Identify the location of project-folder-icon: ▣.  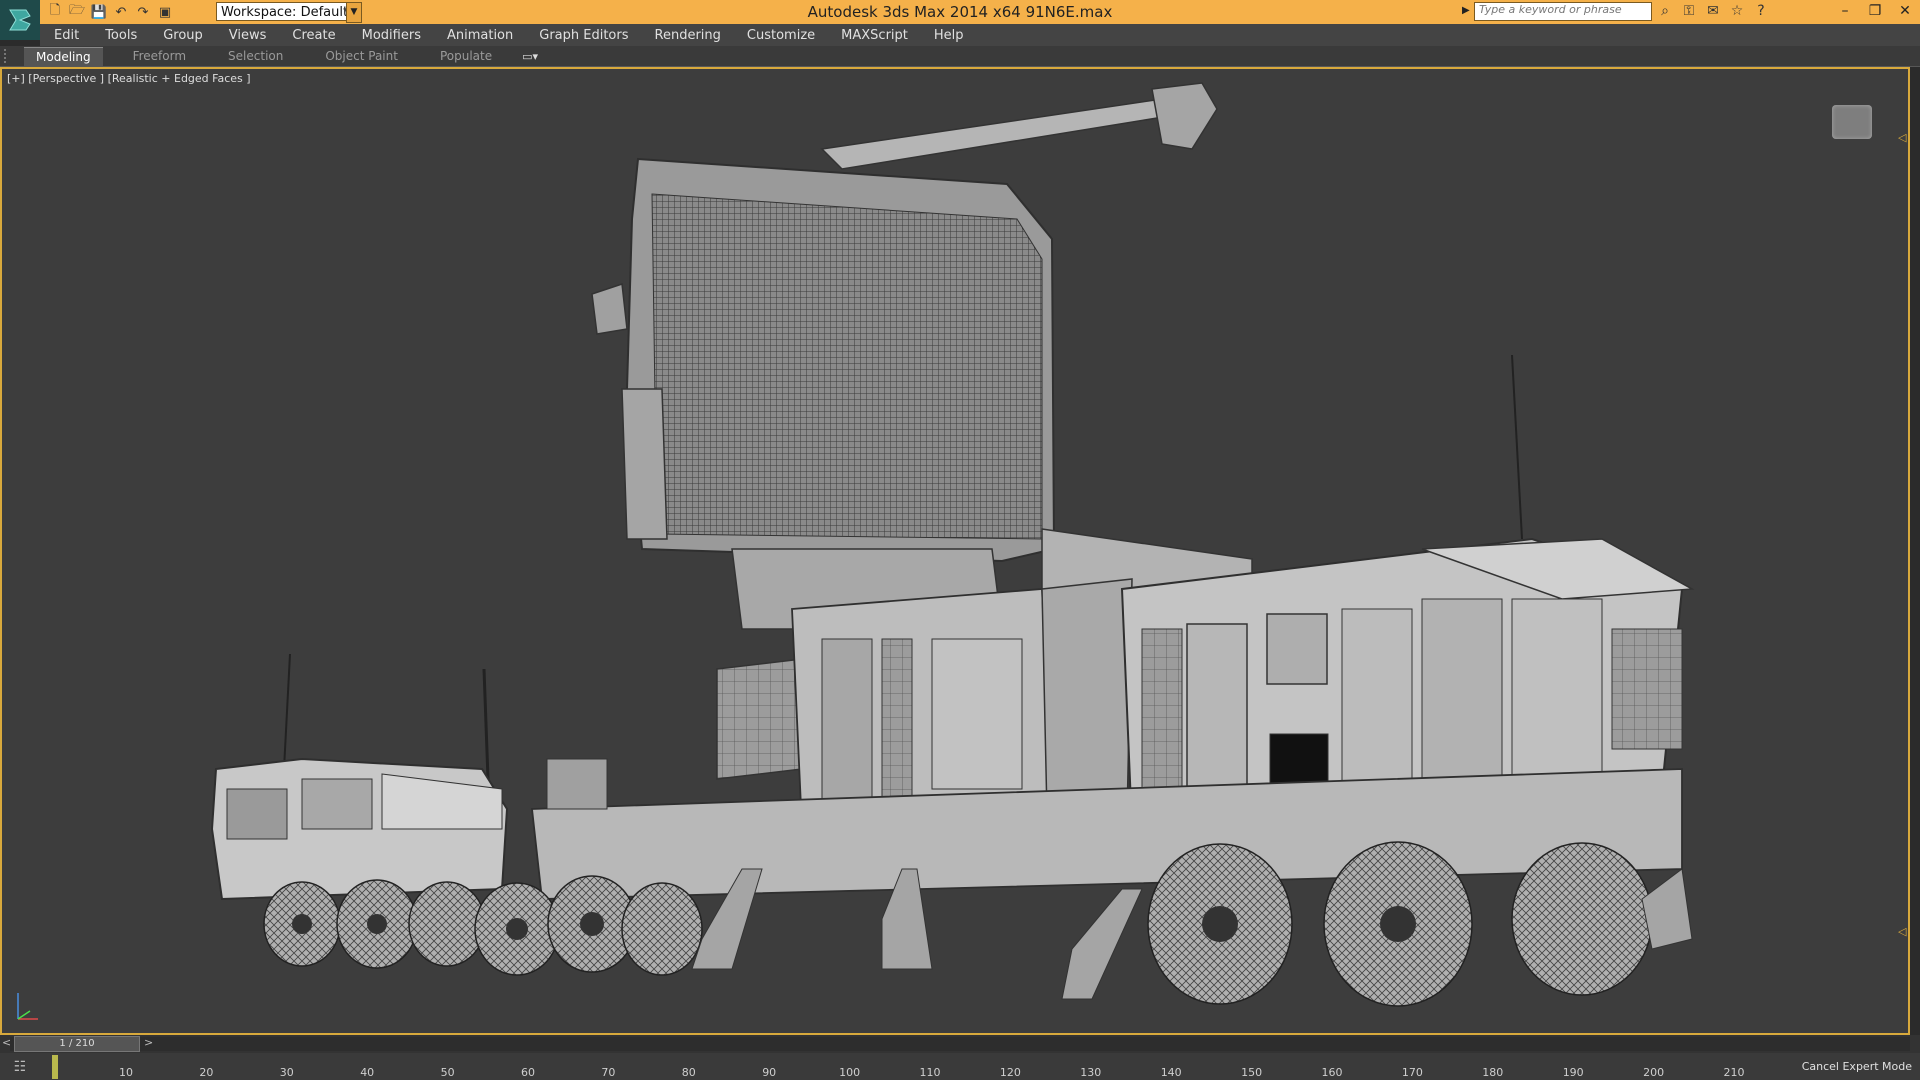
(165, 12).